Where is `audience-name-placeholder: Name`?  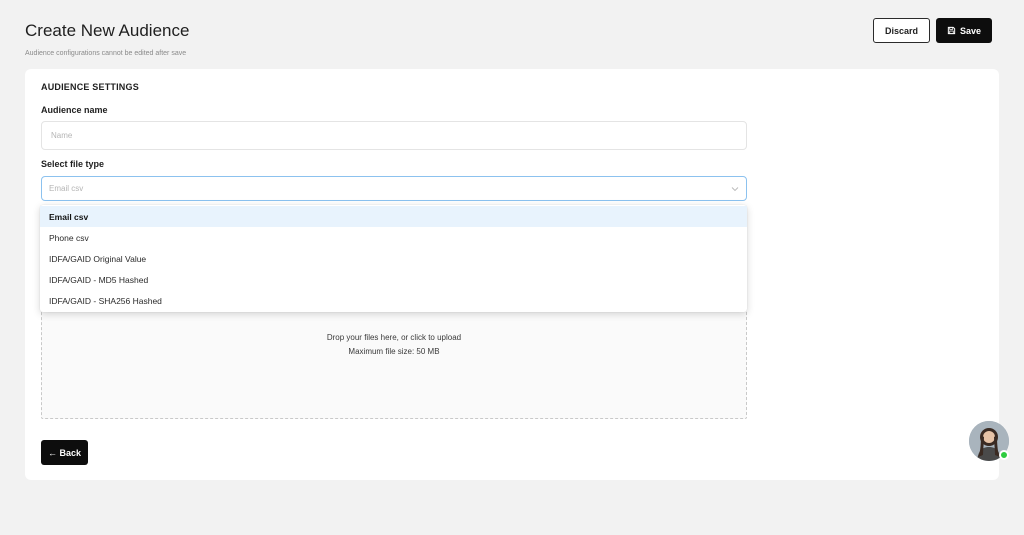 audience-name-placeholder: Name is located at coordinates (62, 135).